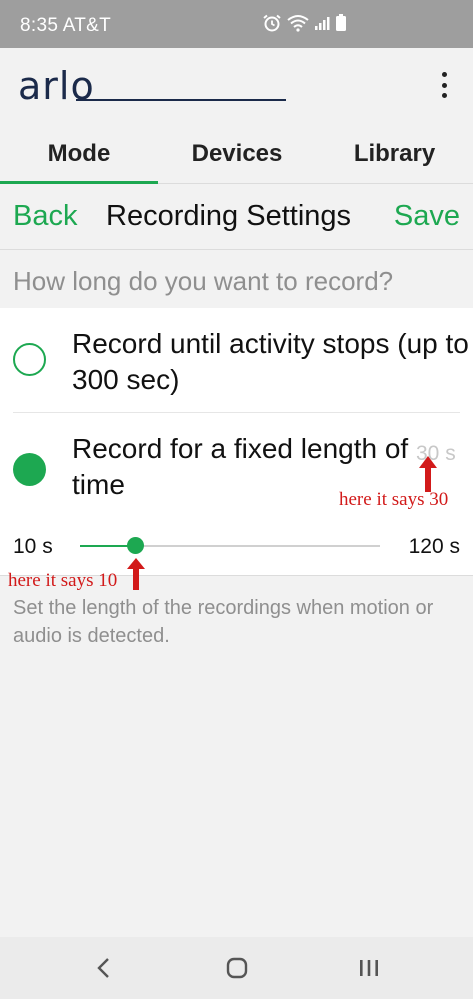 Image resolution: width=473 pixels, height=999 pixels. What do you see at coordinates (427, 216) in the screenshot?
I see `save-button: Save` at bounding box center [427, 216].